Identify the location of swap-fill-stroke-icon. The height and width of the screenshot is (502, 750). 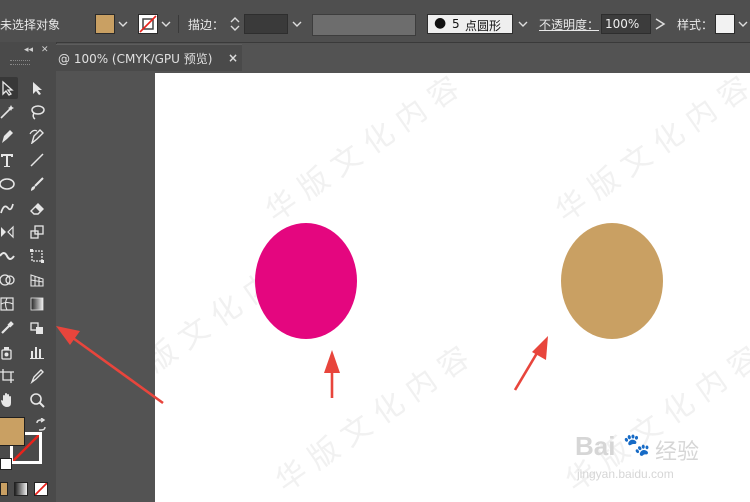
(41, 426).